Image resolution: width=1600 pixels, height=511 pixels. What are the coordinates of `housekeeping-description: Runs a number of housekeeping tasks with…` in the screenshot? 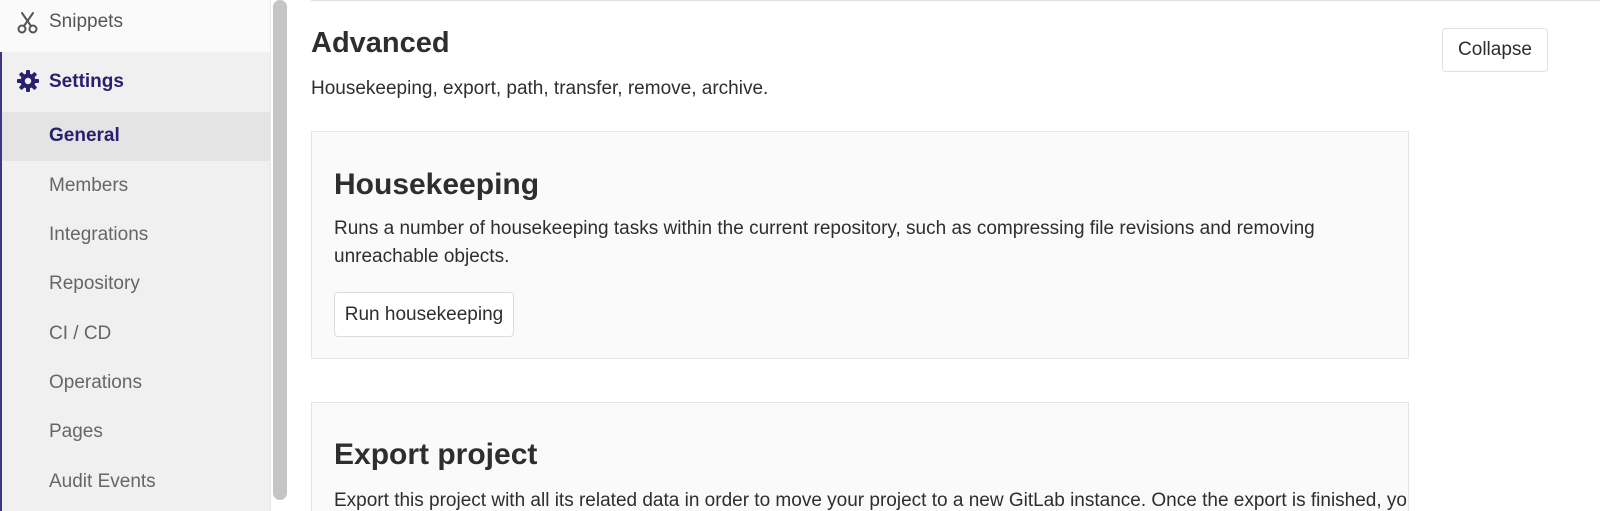 It's located at (824, 242).